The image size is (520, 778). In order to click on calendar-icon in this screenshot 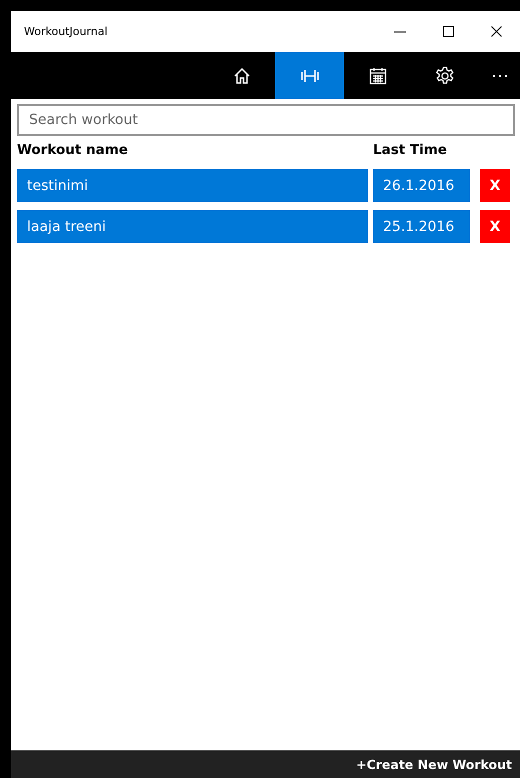, I will do `click(377, 75)`.